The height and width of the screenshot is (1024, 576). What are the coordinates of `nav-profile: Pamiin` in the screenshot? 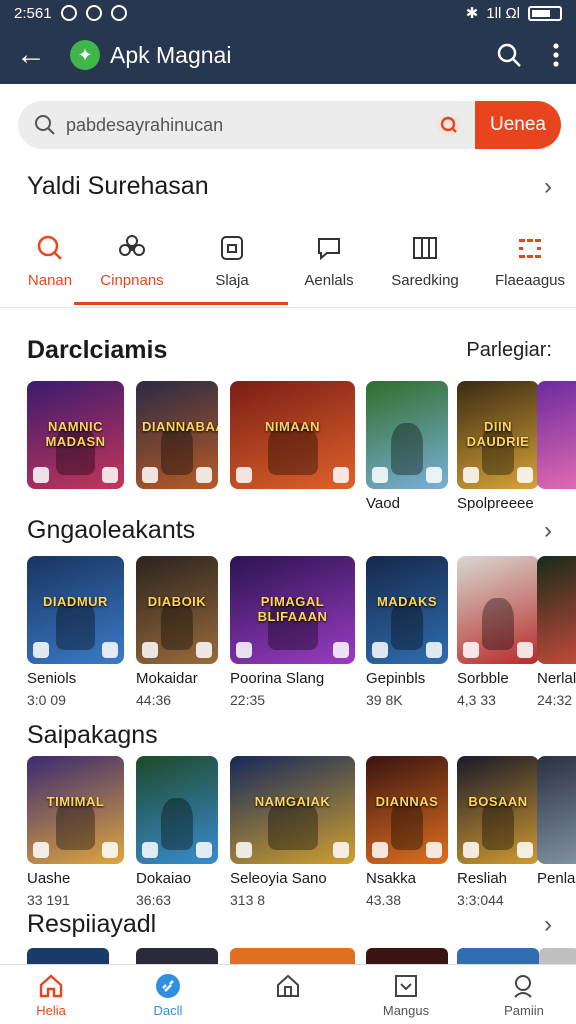 It's located at (524, 995).